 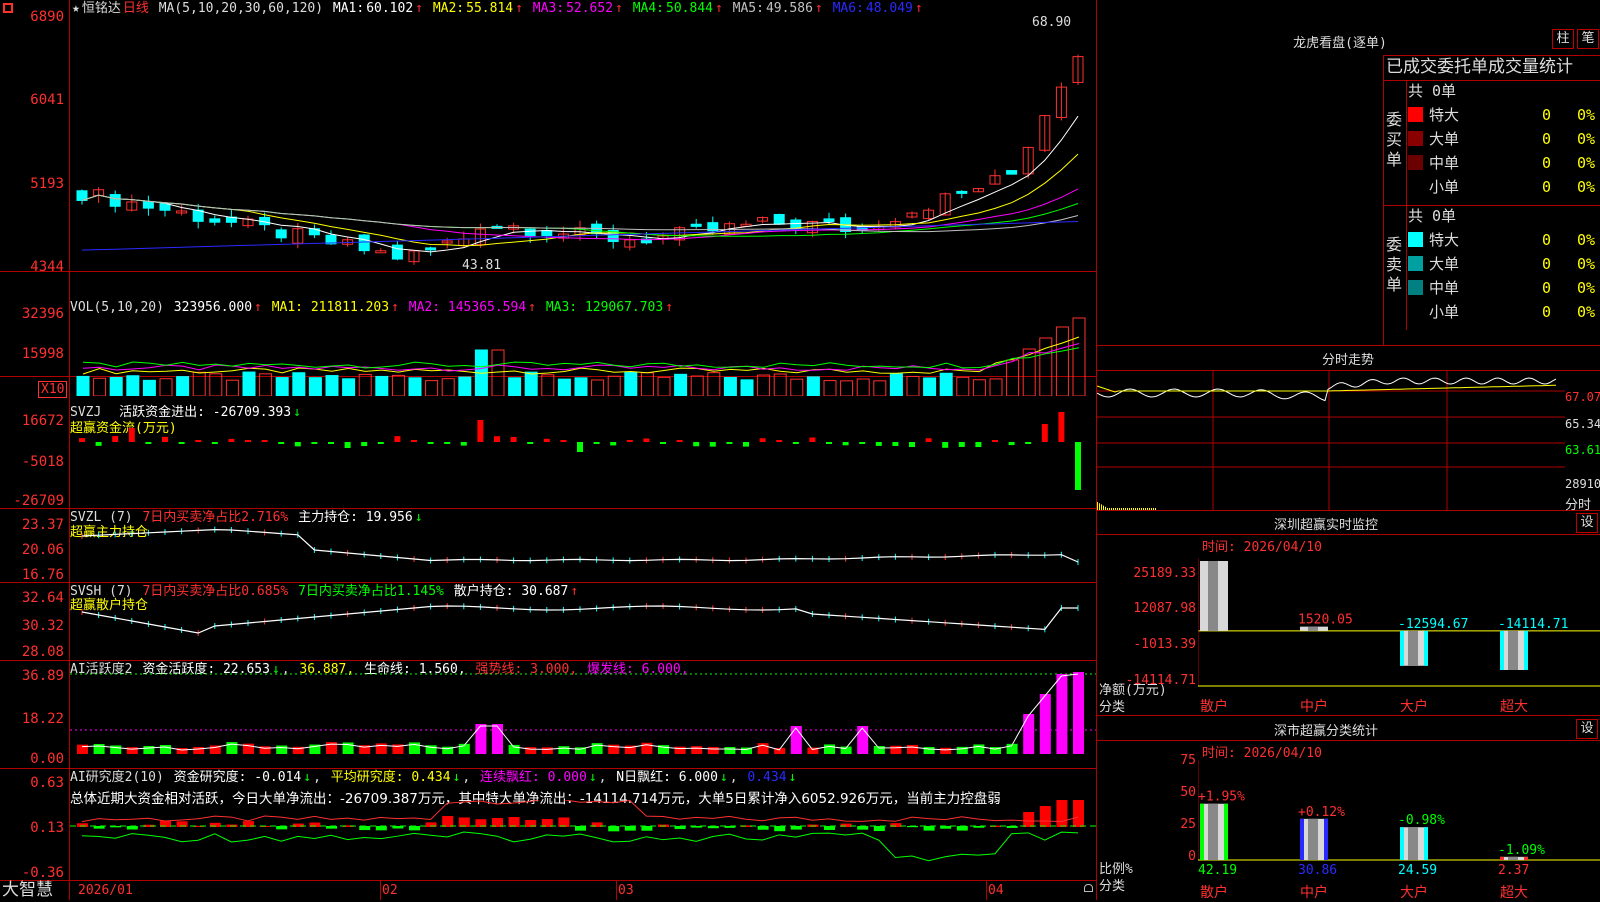 What do you see at coordinates (1313, 839) in the screenshot?
I see `ratio-bar-shade` at bounding box center [1313, 839].